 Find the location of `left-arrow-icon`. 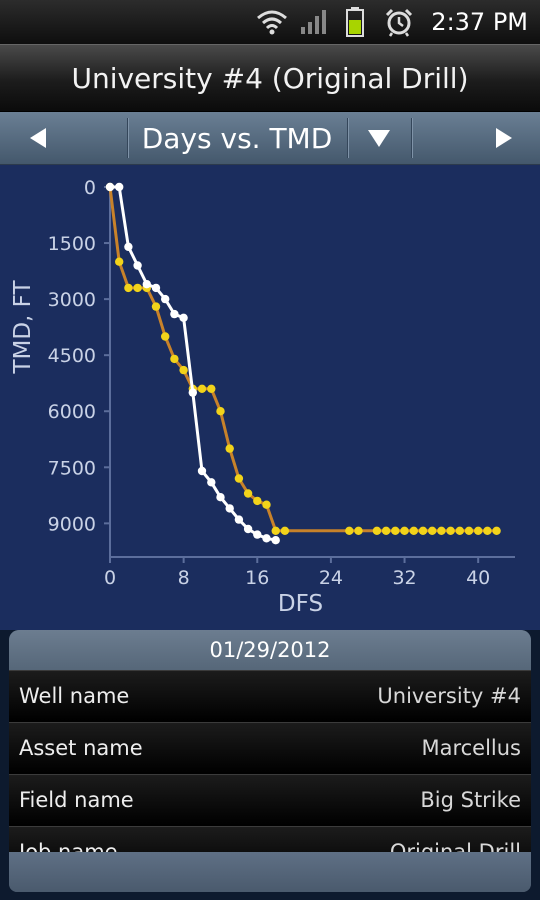

left-arrow-icon is located at coordinates (38, 138).